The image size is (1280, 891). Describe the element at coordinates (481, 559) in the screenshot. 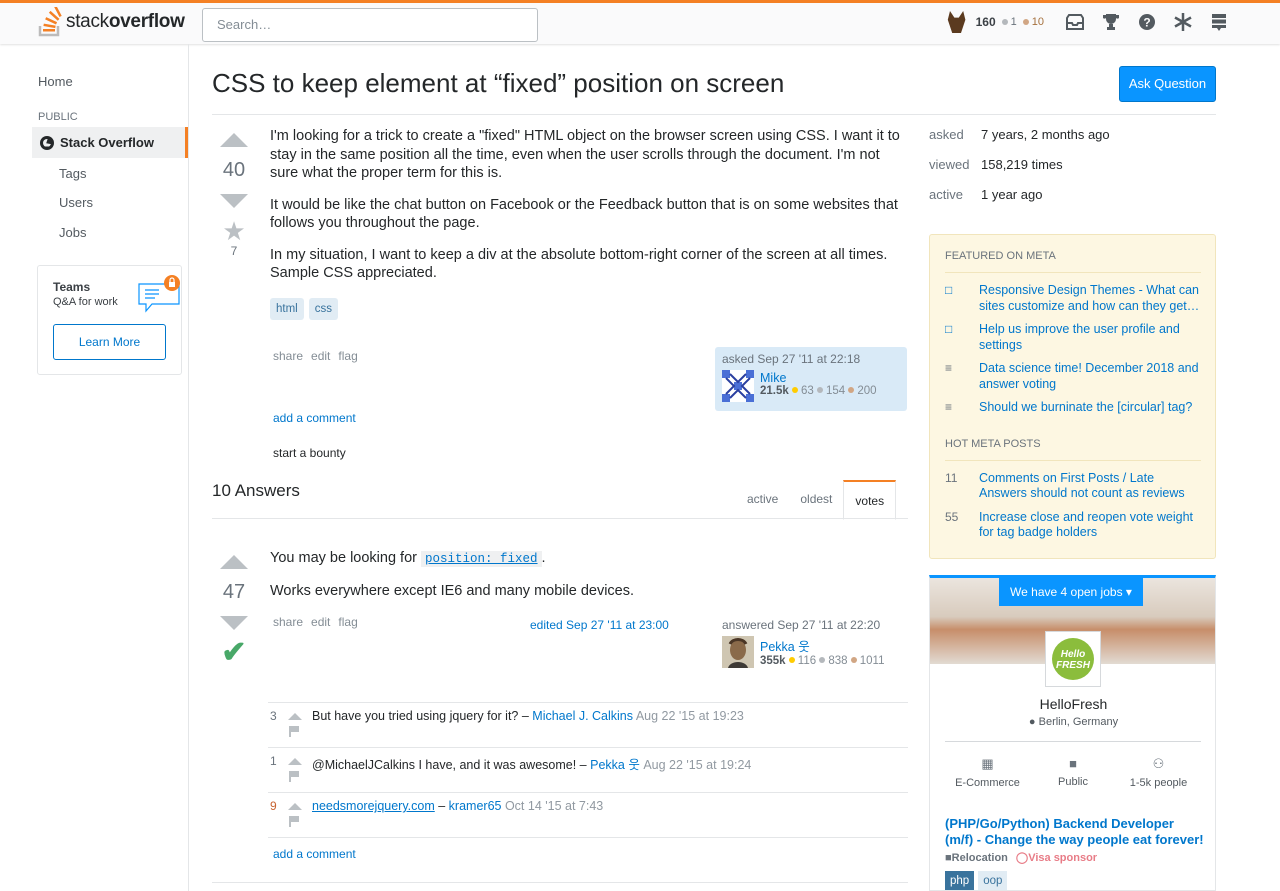

I see `position-fixed-link: position: fixed` at that location.